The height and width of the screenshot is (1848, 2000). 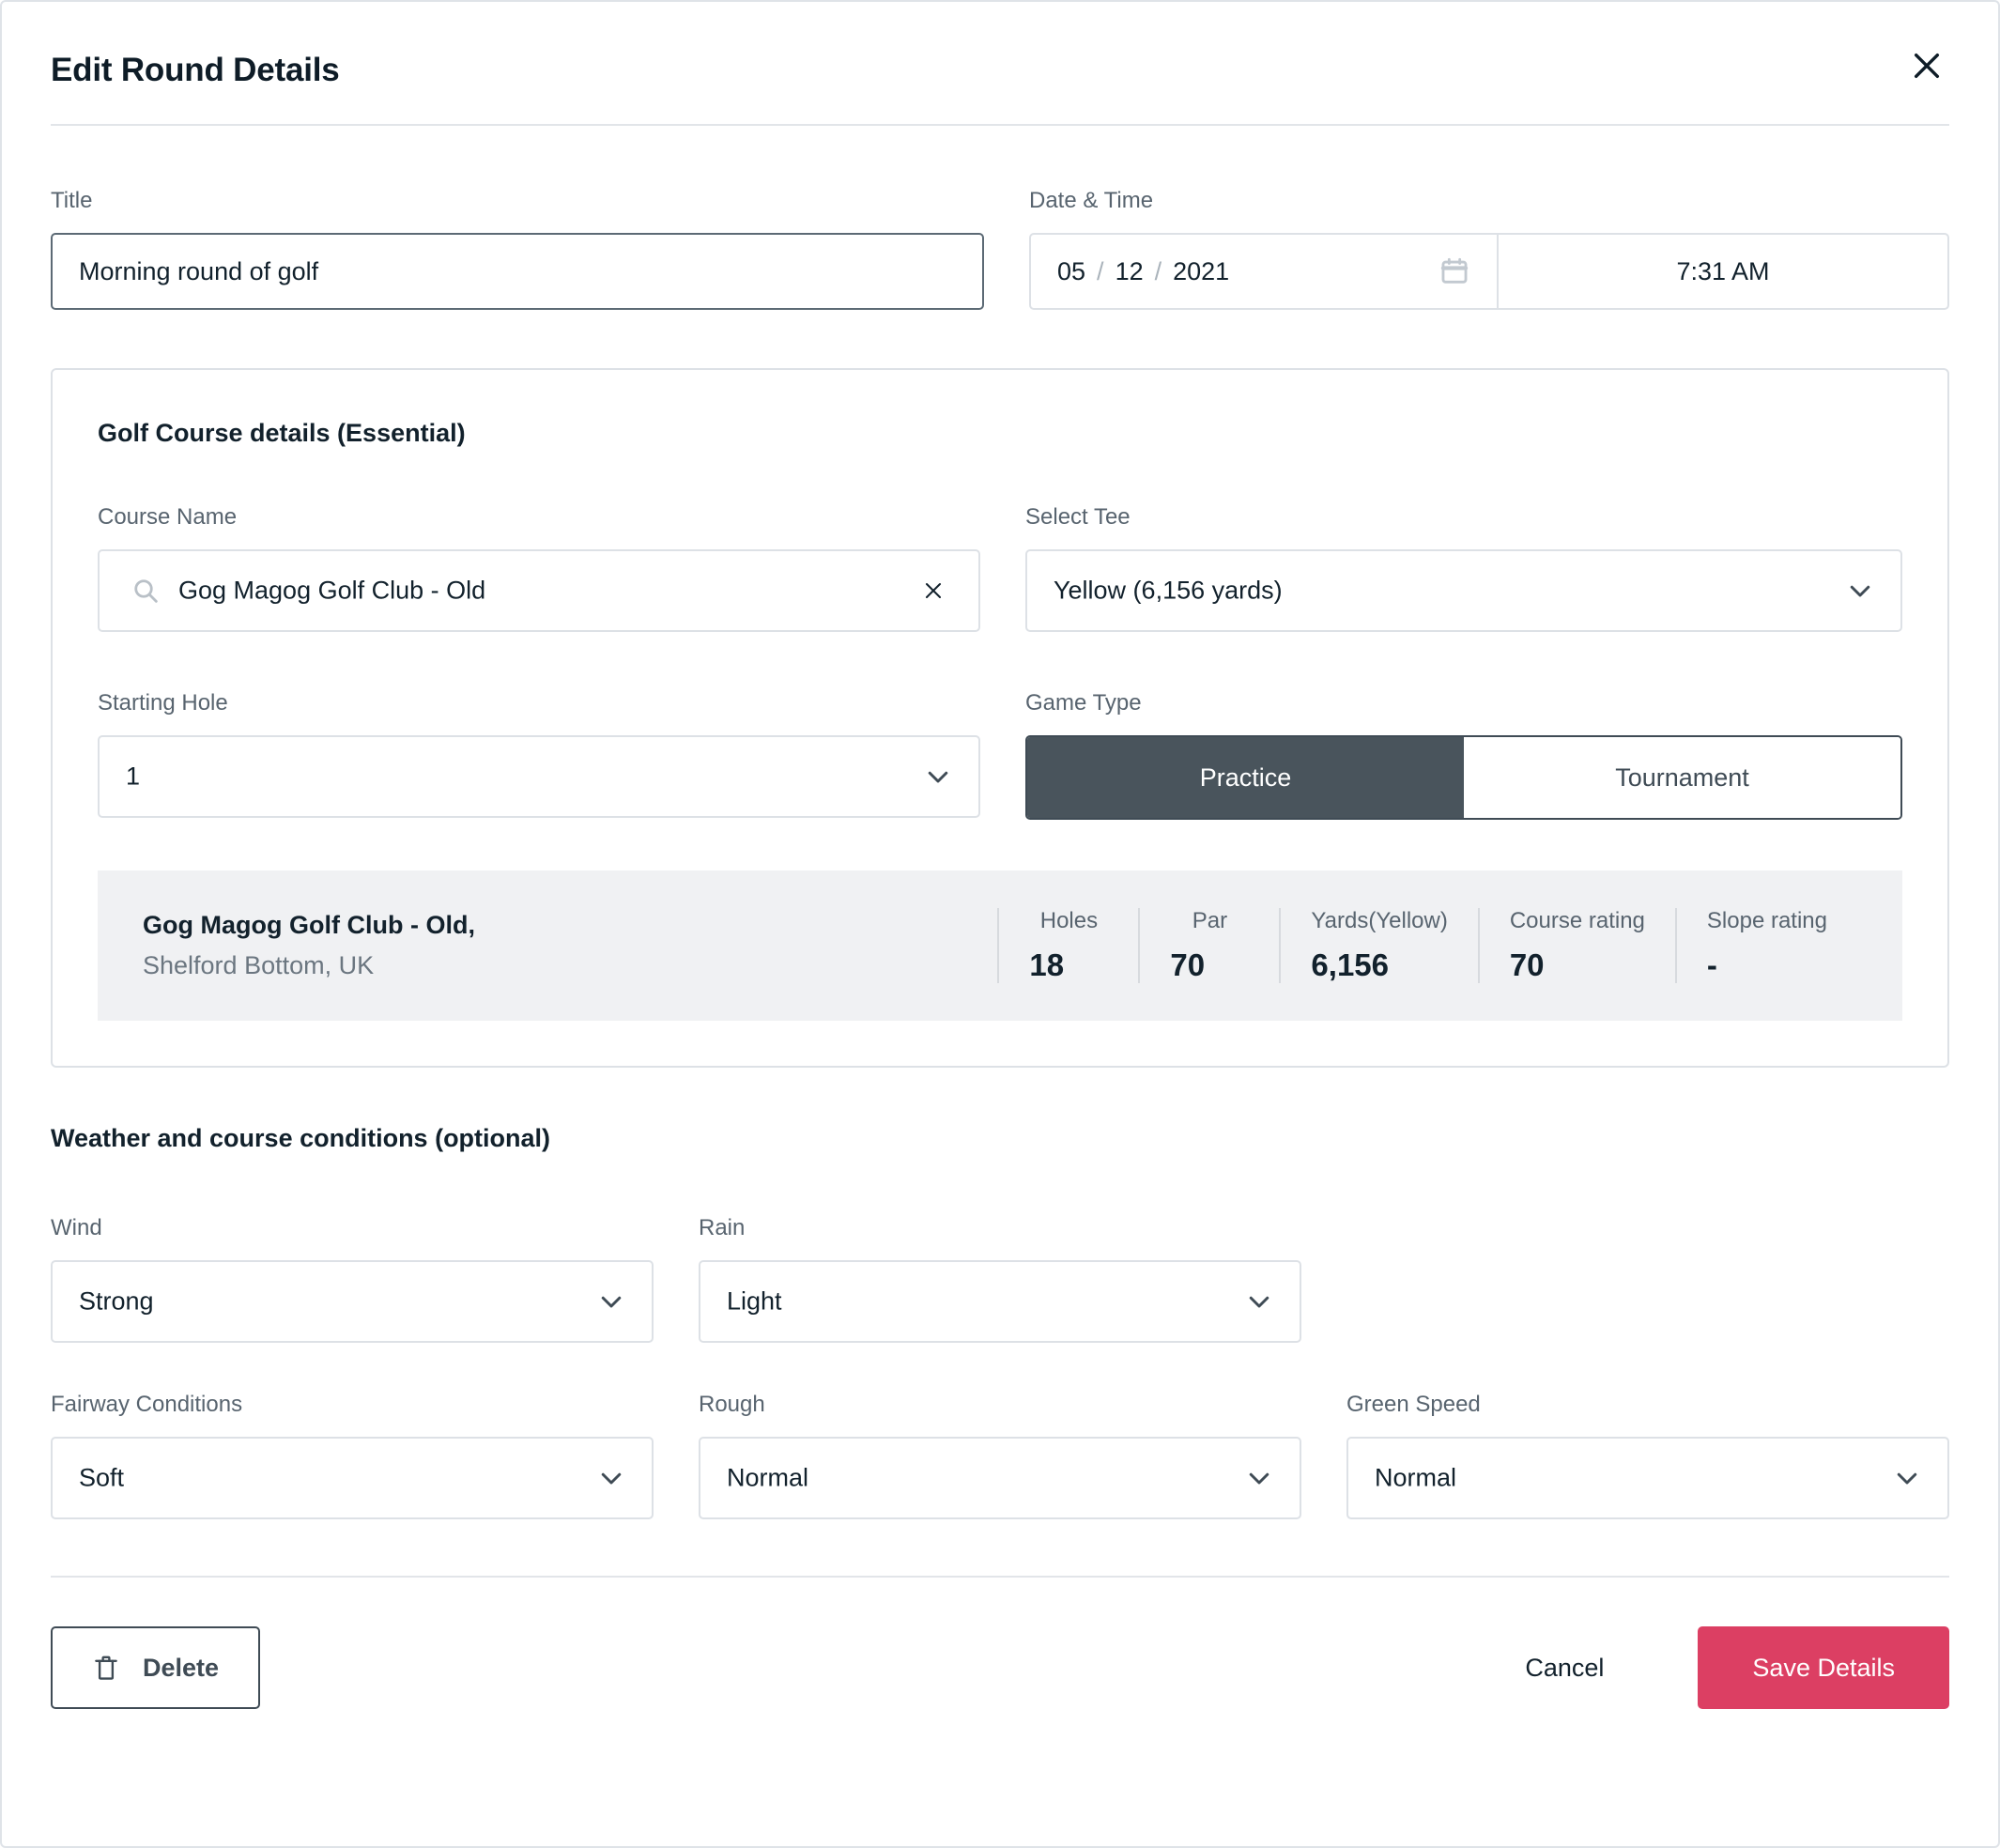 What do you see at coordinates (163, 703) in the screenshot?
I see `starting-hole-label: Starting Hole` at bounding box center [163, 703].